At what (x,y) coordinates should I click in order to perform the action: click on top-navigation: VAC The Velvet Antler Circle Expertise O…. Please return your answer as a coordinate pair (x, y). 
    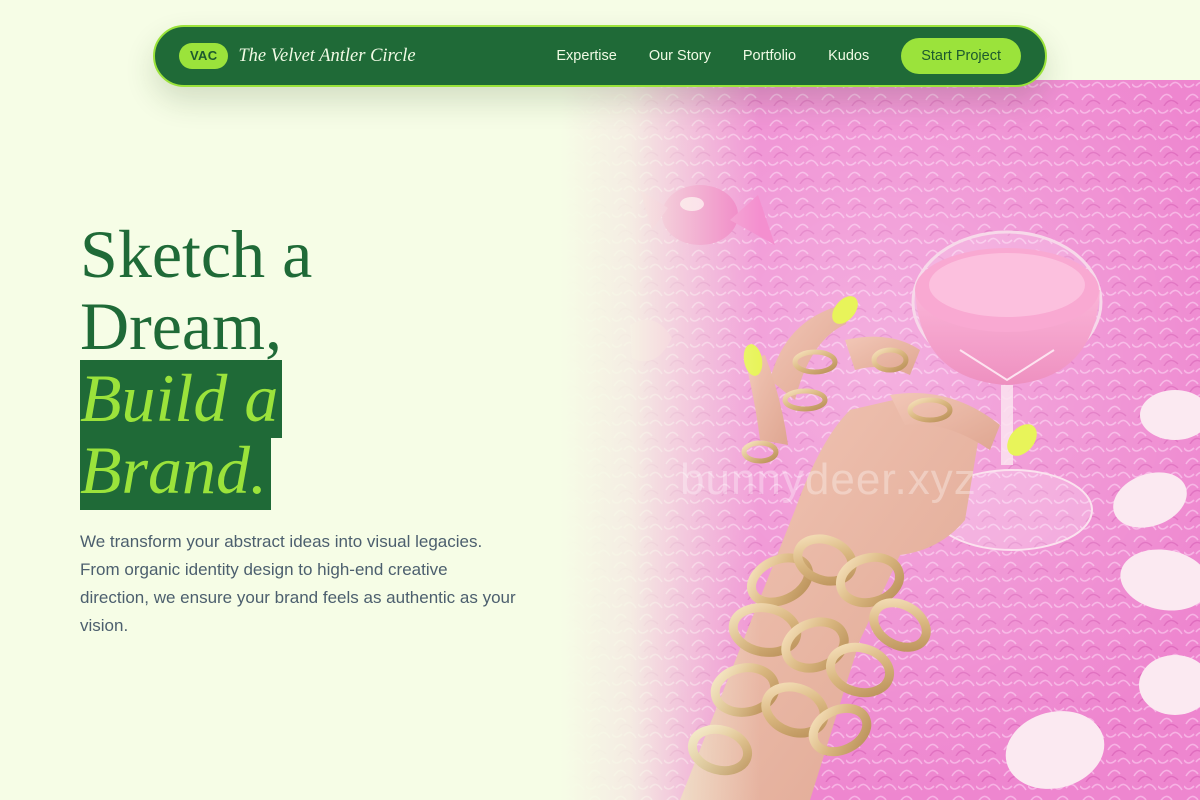
    Looking at the image, I should click on (600, 56).